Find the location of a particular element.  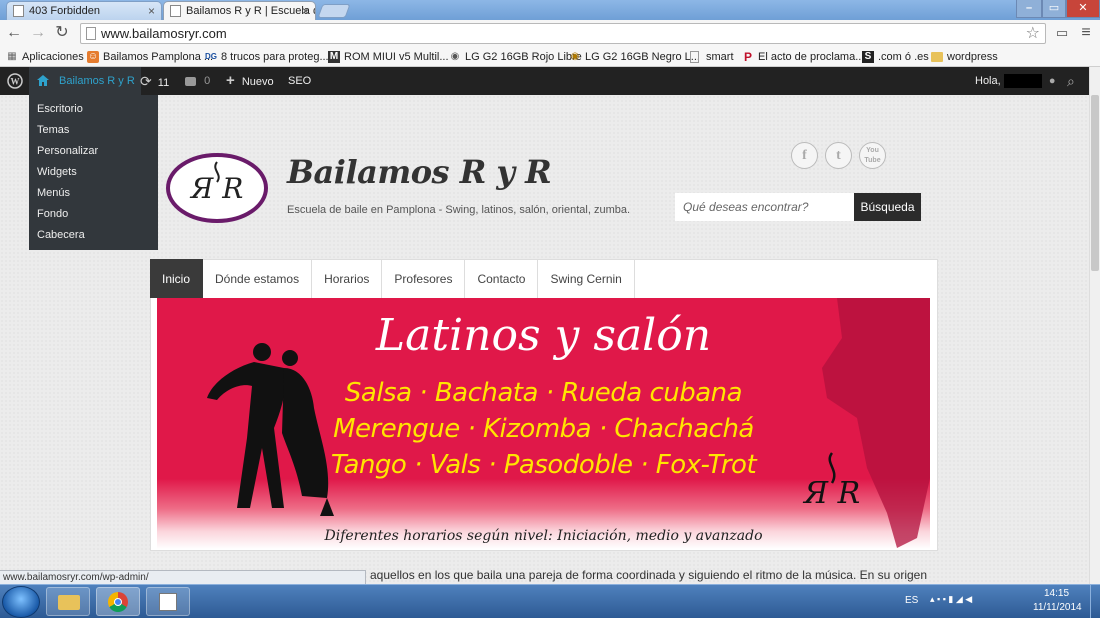

wordpress-logo-icon: W is located at coordinates (14, 81).